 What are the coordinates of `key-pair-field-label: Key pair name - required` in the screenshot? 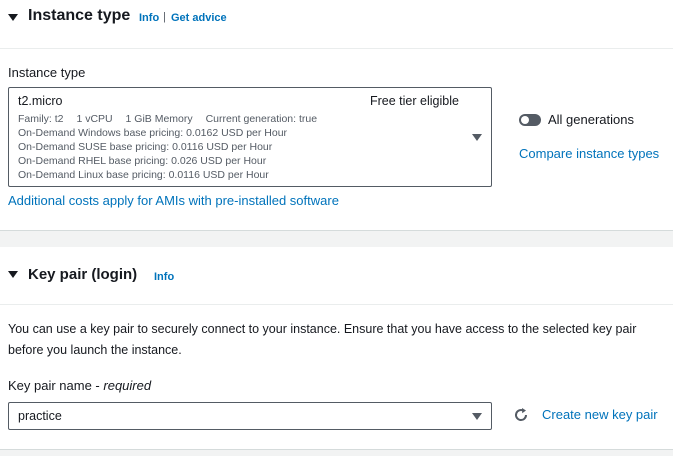 It's located at (79, 385).